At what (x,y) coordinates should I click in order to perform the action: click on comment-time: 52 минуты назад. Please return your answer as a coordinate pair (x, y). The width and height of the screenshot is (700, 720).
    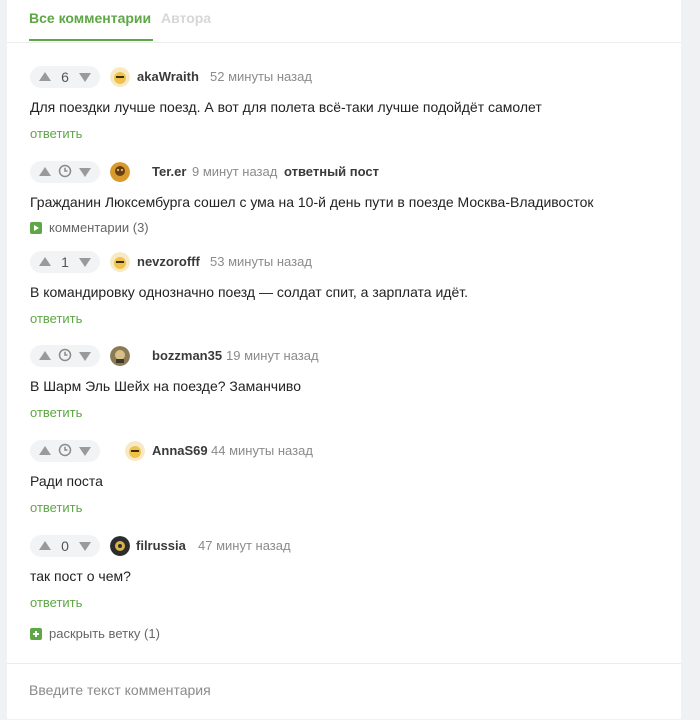
    Looking at the image, I should click on (261, 76).